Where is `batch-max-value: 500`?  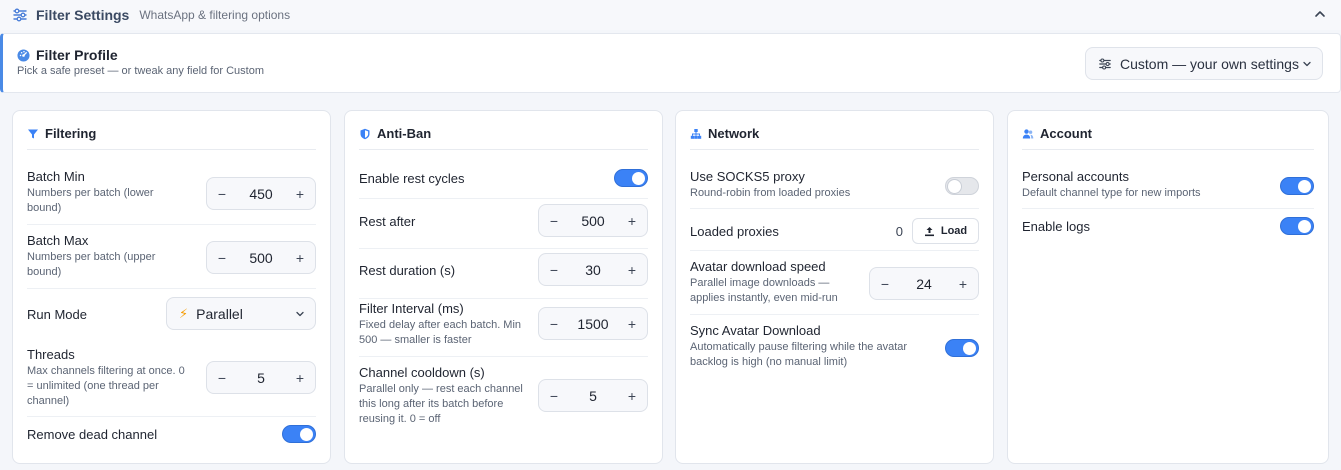
batch-max-value: 500 is located at coordinates (260, 258).